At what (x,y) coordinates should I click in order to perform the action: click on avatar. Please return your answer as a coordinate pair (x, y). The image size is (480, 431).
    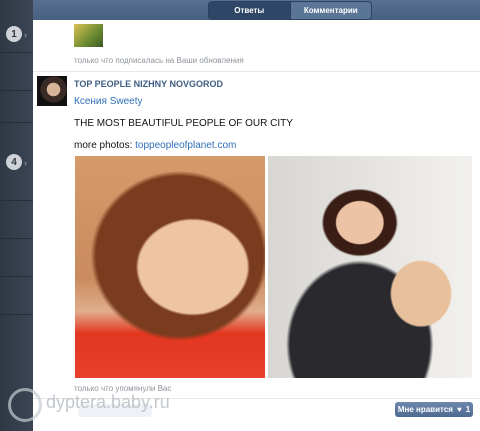
    Looking at the image, I should click on (52, 91).